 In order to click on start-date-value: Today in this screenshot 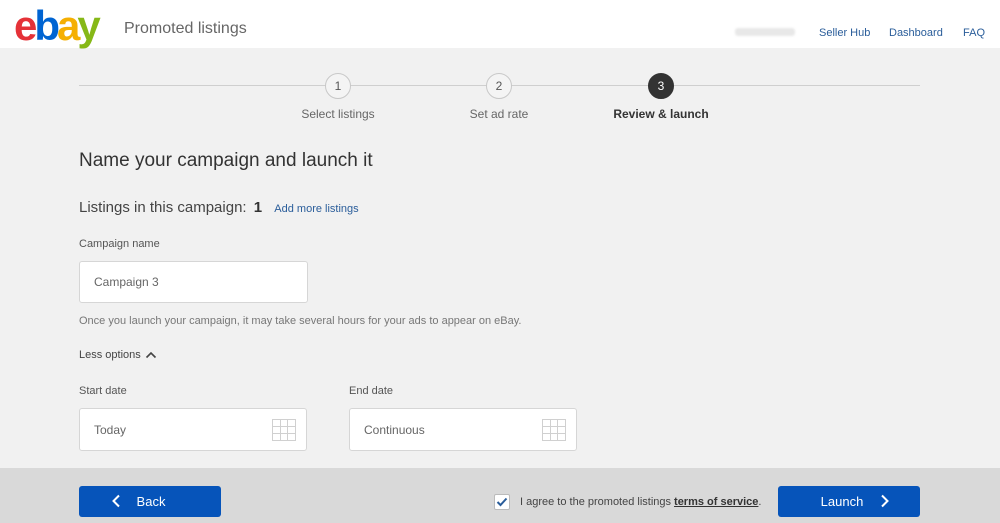, I will do `click(110, 429)`.